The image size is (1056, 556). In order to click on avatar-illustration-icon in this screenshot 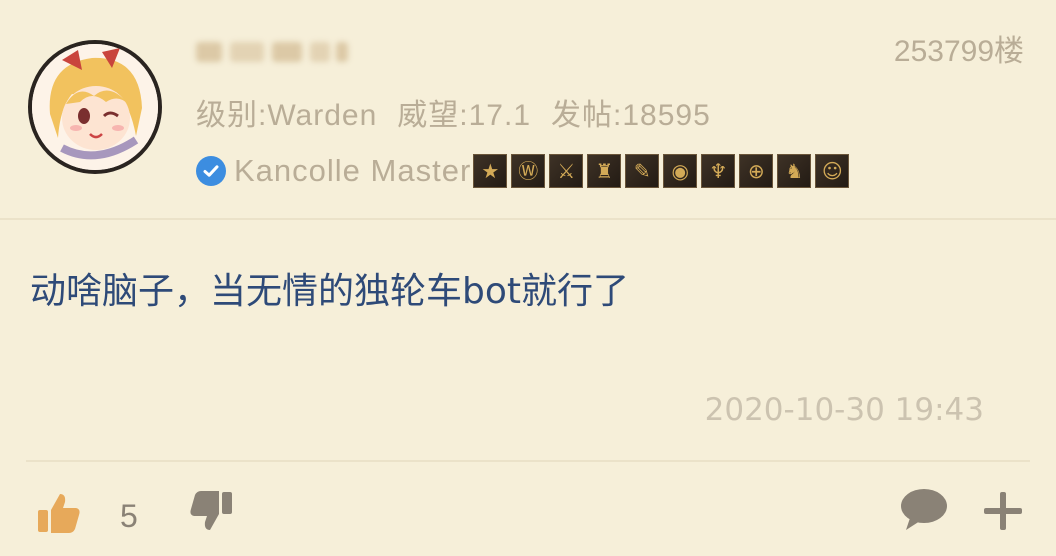, I will do `click(95, 107)`.